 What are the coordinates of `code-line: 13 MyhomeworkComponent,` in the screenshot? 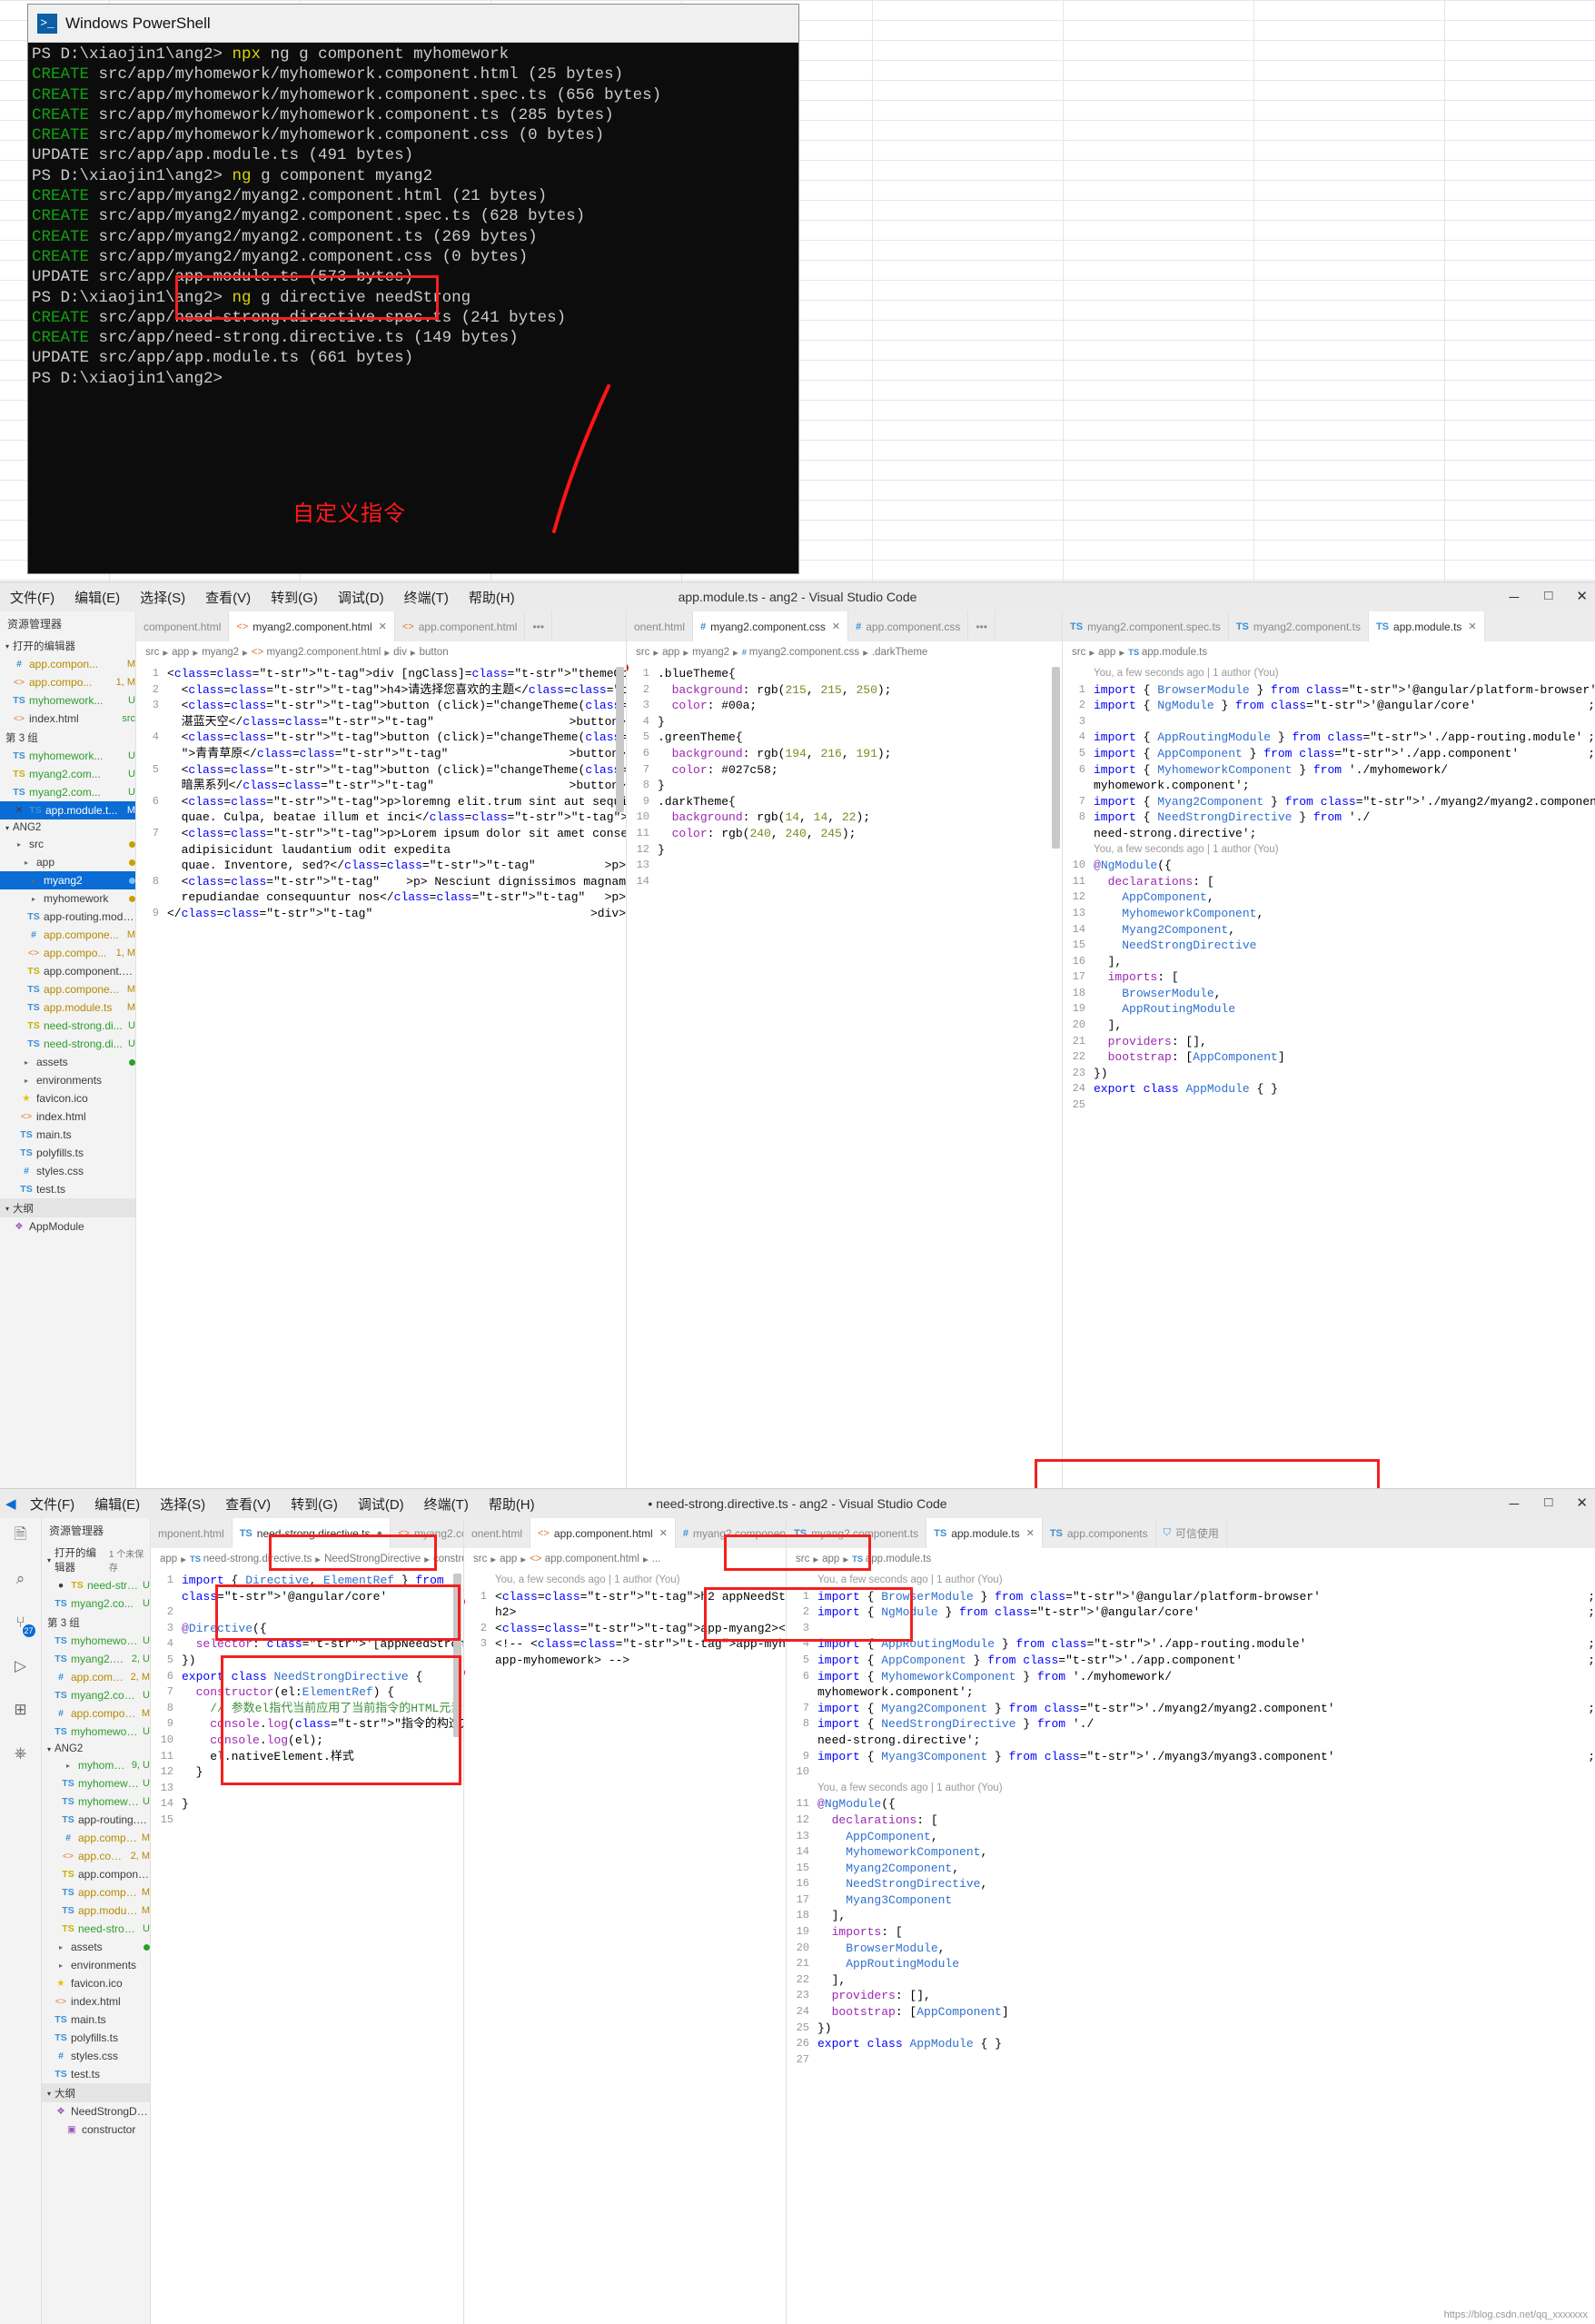 It's located at (1329, 914).